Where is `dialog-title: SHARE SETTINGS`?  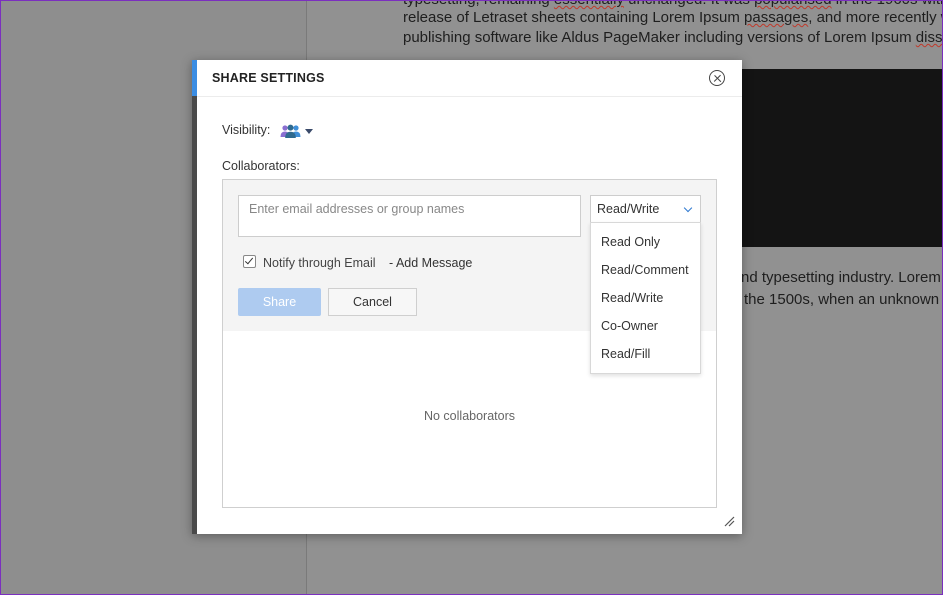 dialog-title: SHARE SETTINGS is located at coordinates (268, 78).